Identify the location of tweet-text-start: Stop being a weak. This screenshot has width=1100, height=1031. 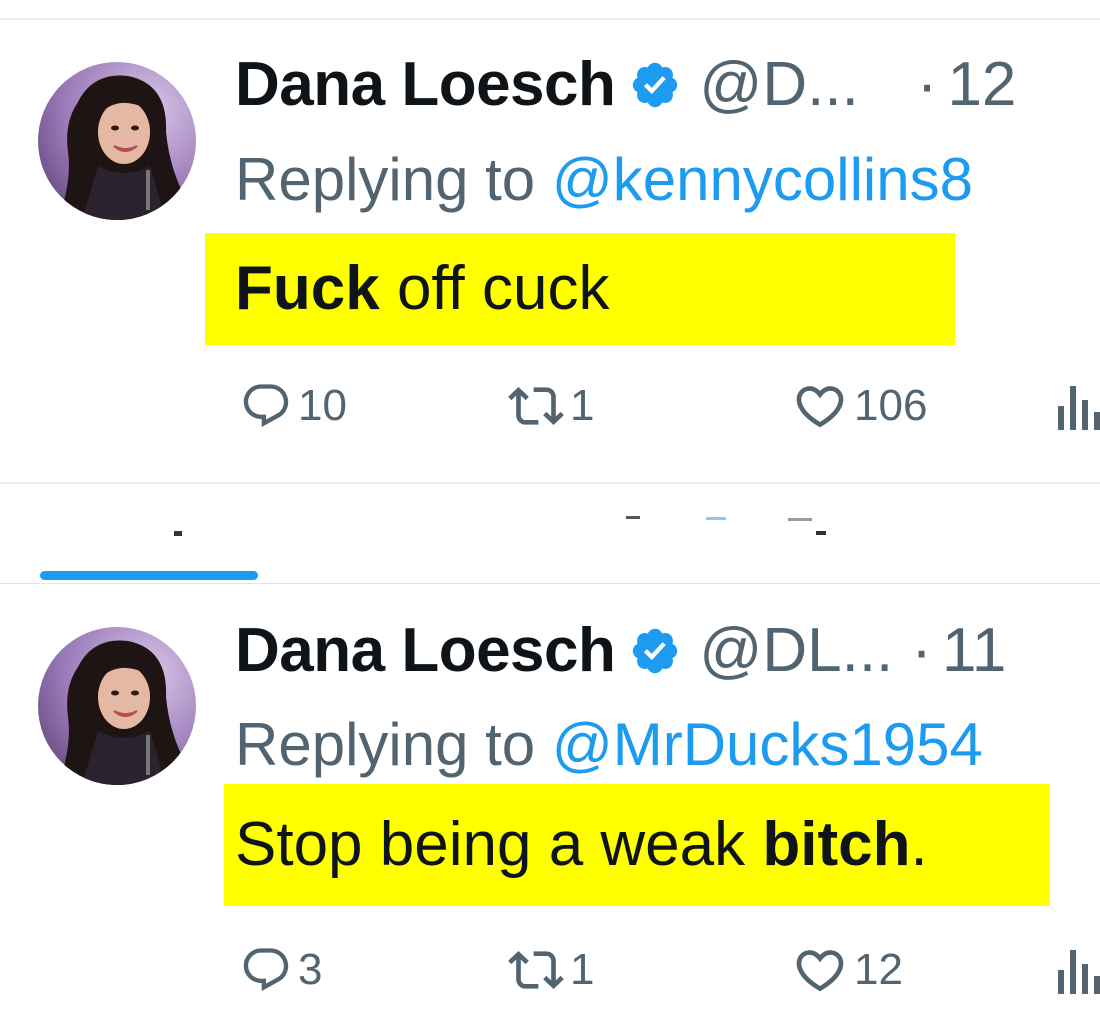
(499, 844).